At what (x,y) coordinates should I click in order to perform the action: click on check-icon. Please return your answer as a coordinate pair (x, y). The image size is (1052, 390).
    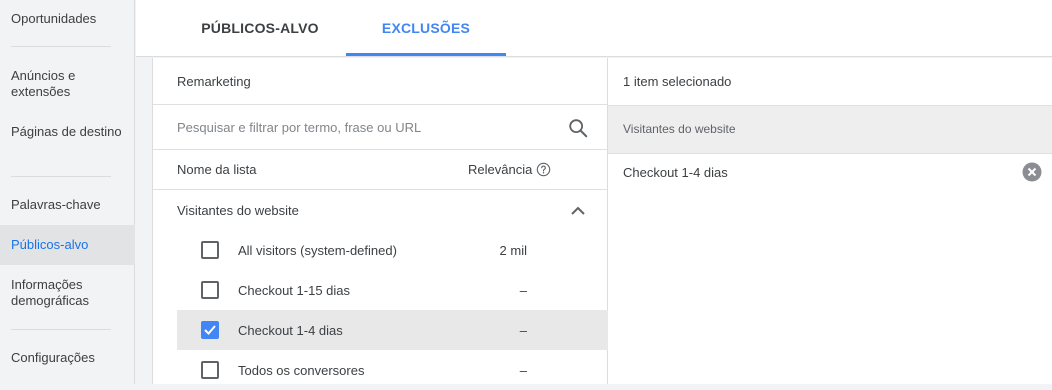
    Looking at the image, I should click on (210, 330).